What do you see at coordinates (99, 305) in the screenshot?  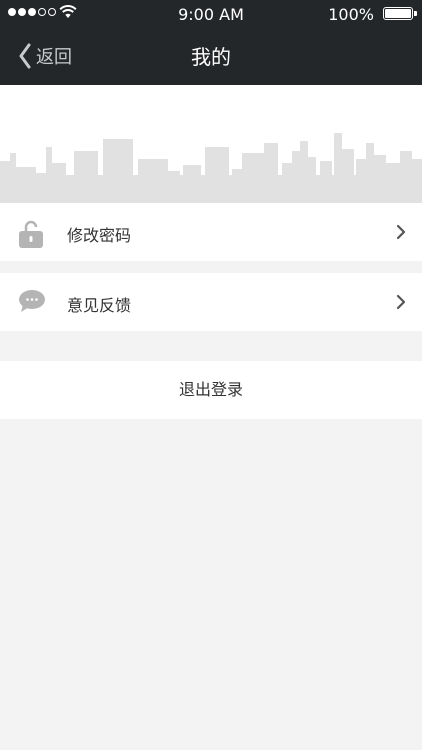 I see `menu-item-label: 意见反馈` at bounding box center [99, 305].